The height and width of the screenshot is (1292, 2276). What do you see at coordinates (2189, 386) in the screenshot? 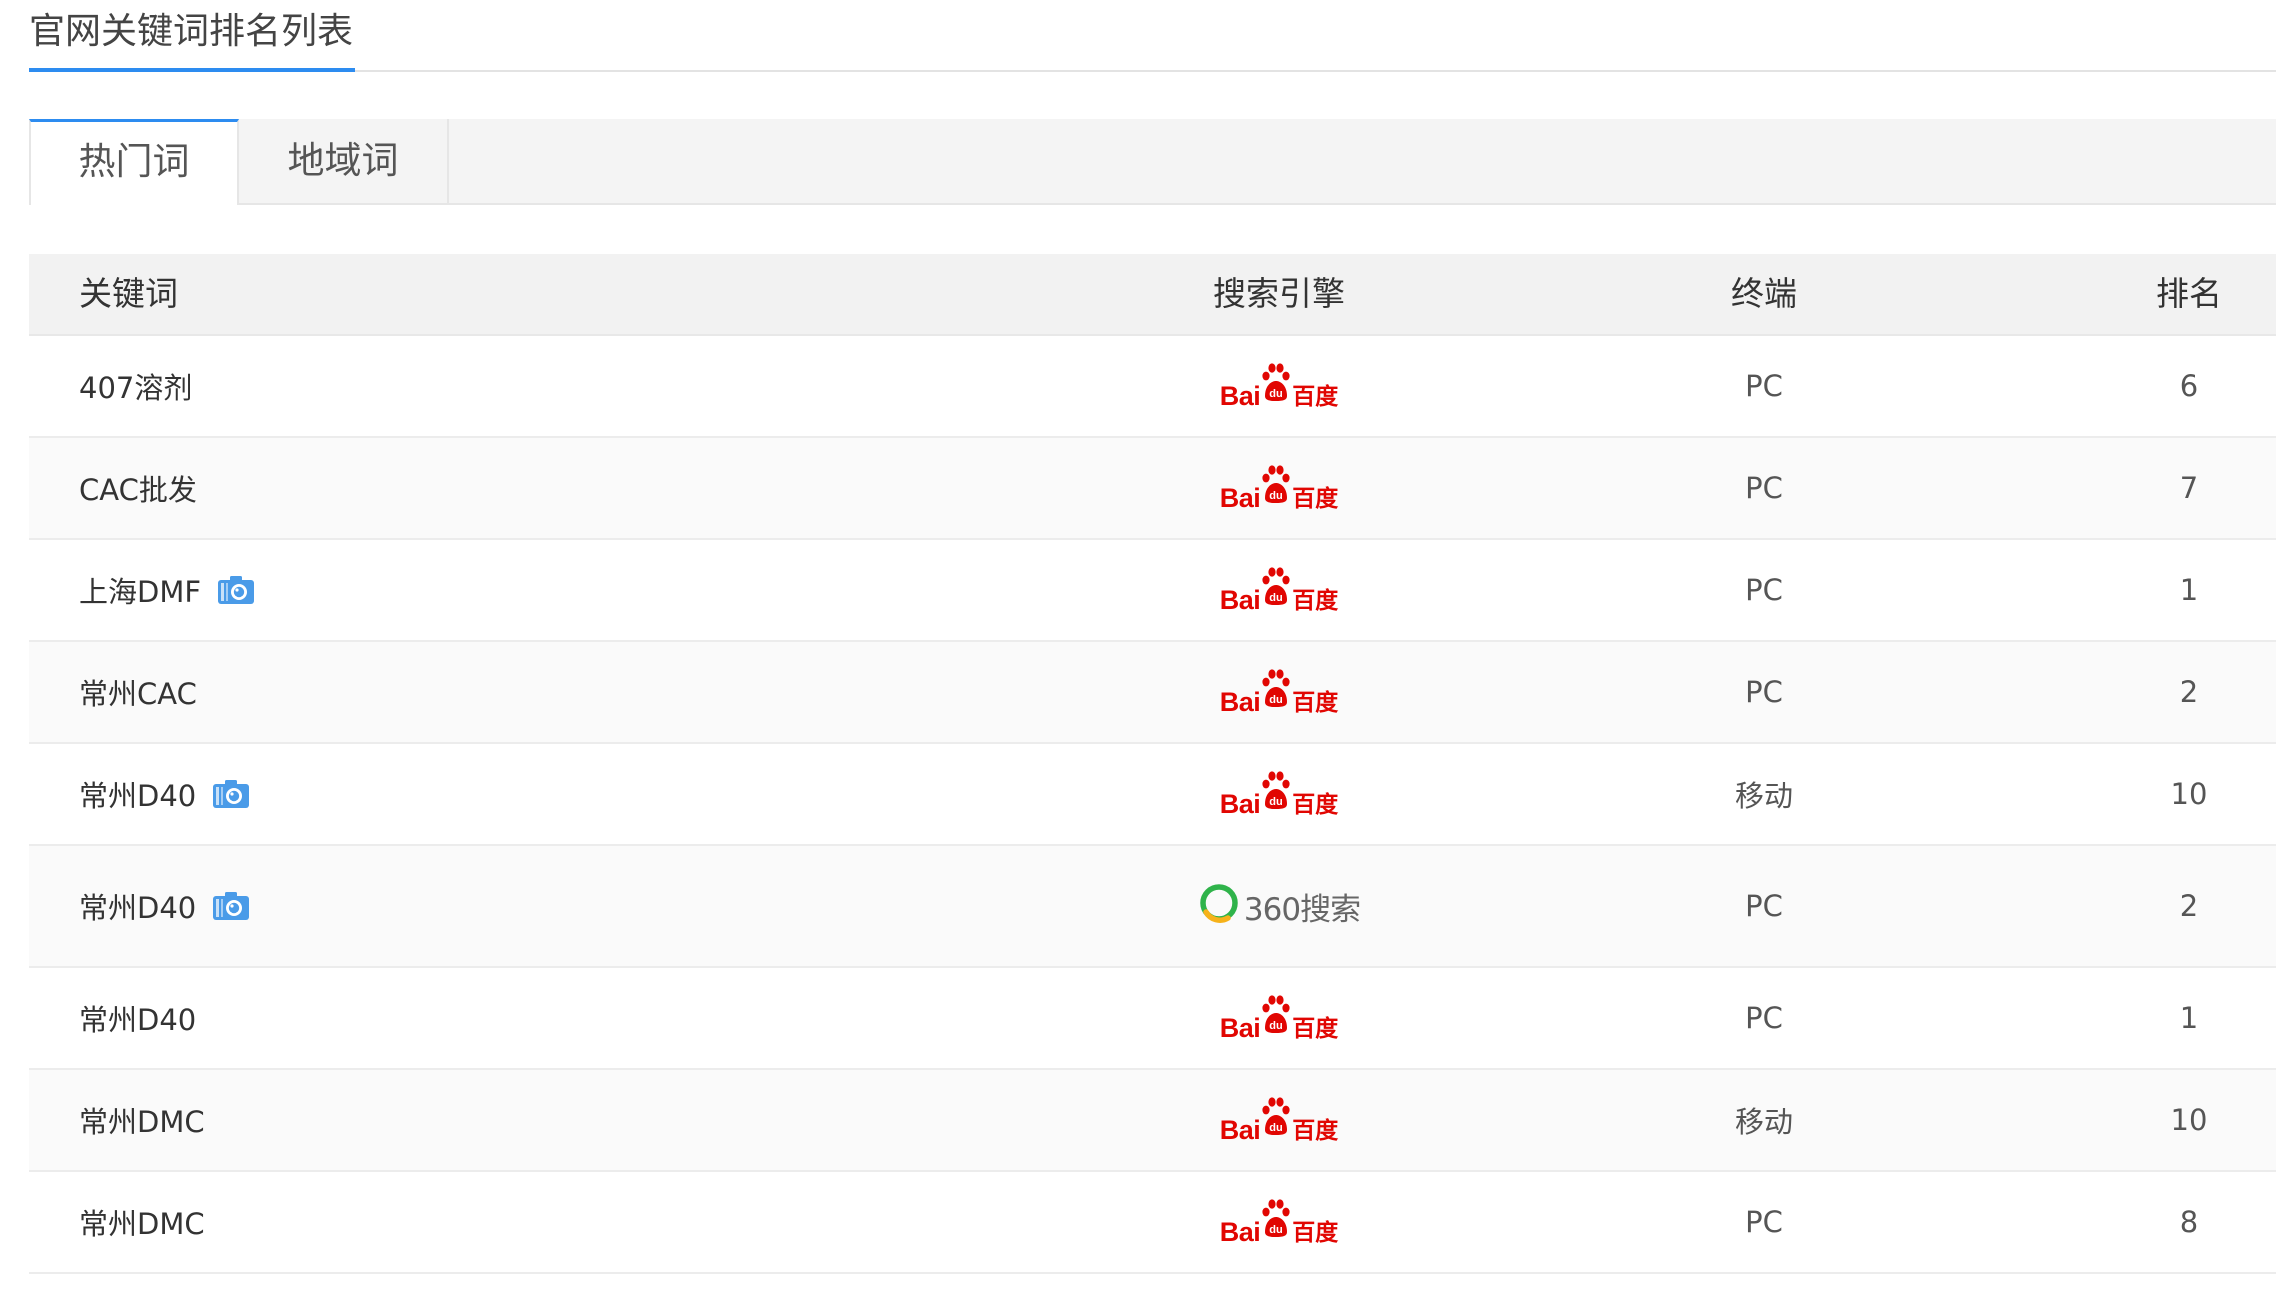
I see `rank-cell: 6` at bounding box center [2189, 386].